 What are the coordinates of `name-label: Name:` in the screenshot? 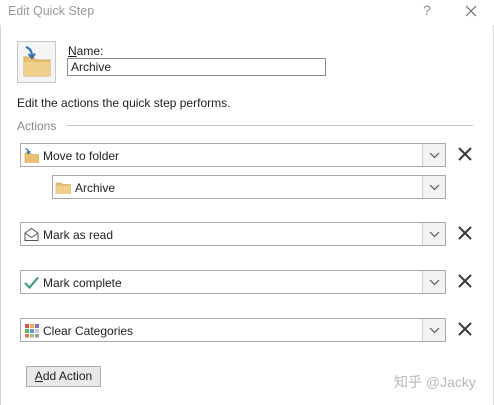 It's located at (86, 51).